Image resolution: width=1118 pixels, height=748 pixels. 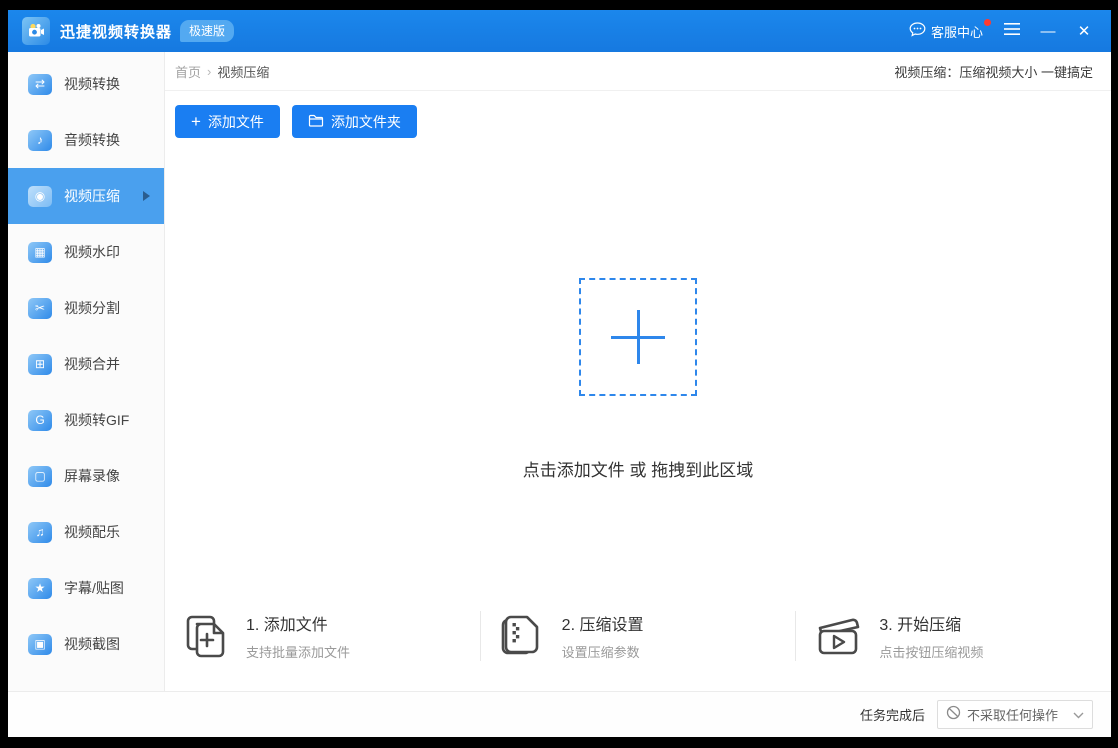 I want to click on breadcrumb-home-link: 首页, so click(x=188, y=71).